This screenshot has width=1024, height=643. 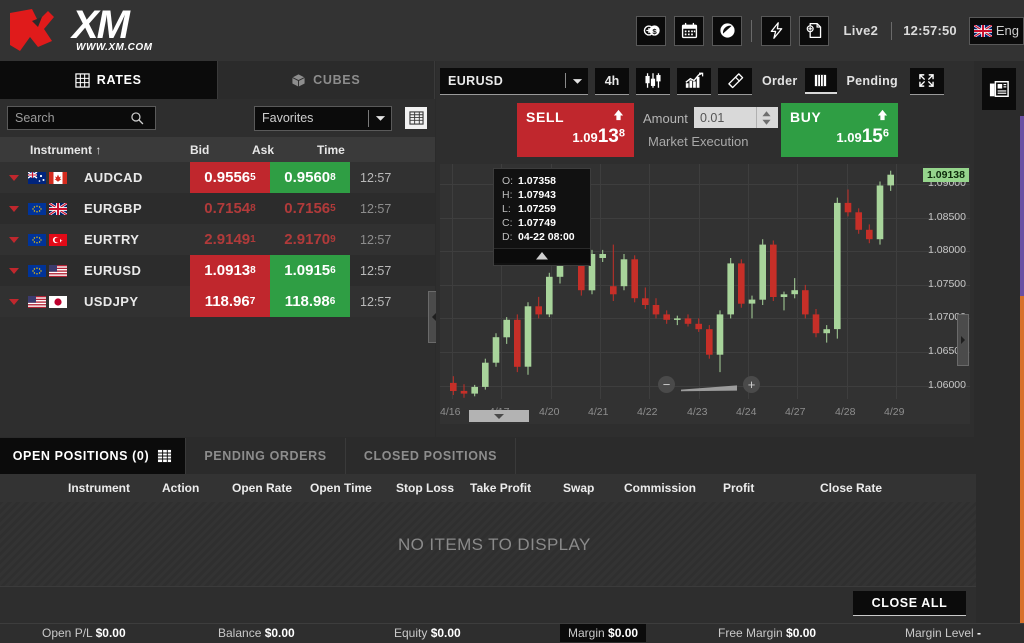 I want to click on expand-icon, so click(x=927, y=80).